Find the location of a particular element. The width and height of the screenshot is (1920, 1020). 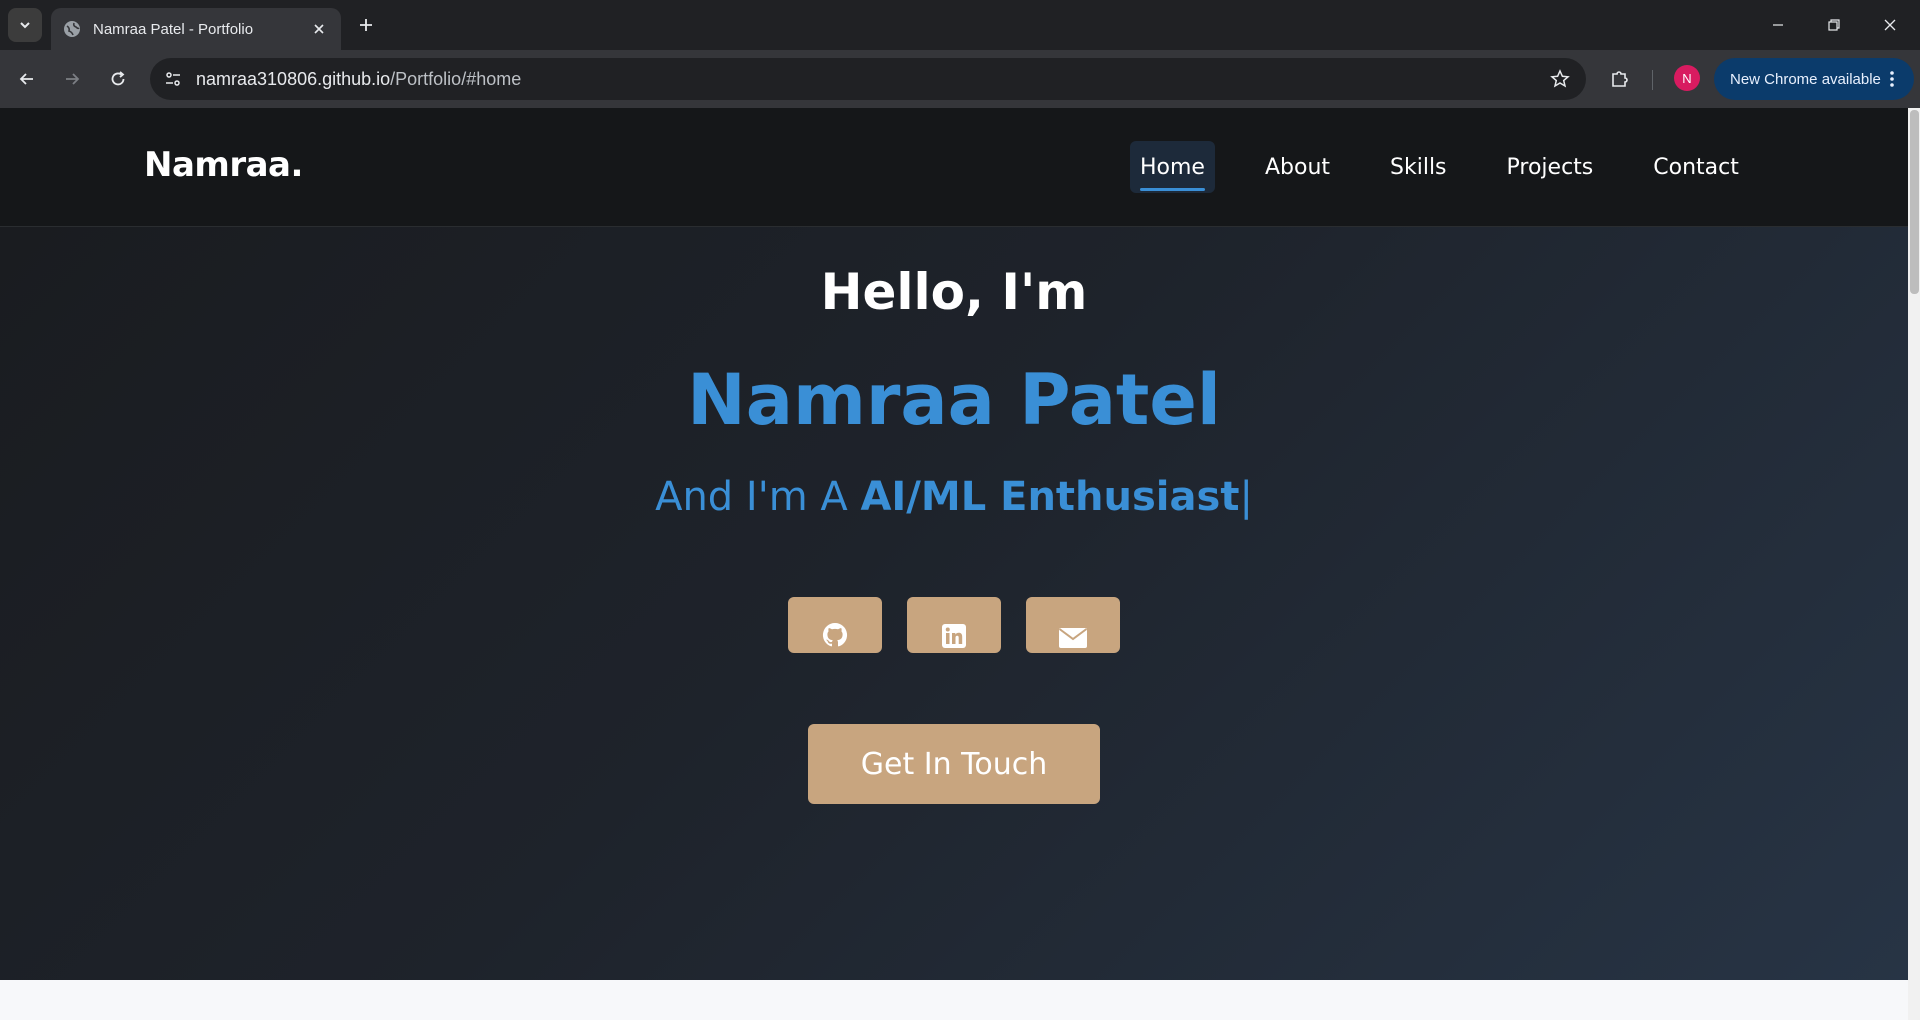

arrow-left-icon is located at coordinates (26, 79).